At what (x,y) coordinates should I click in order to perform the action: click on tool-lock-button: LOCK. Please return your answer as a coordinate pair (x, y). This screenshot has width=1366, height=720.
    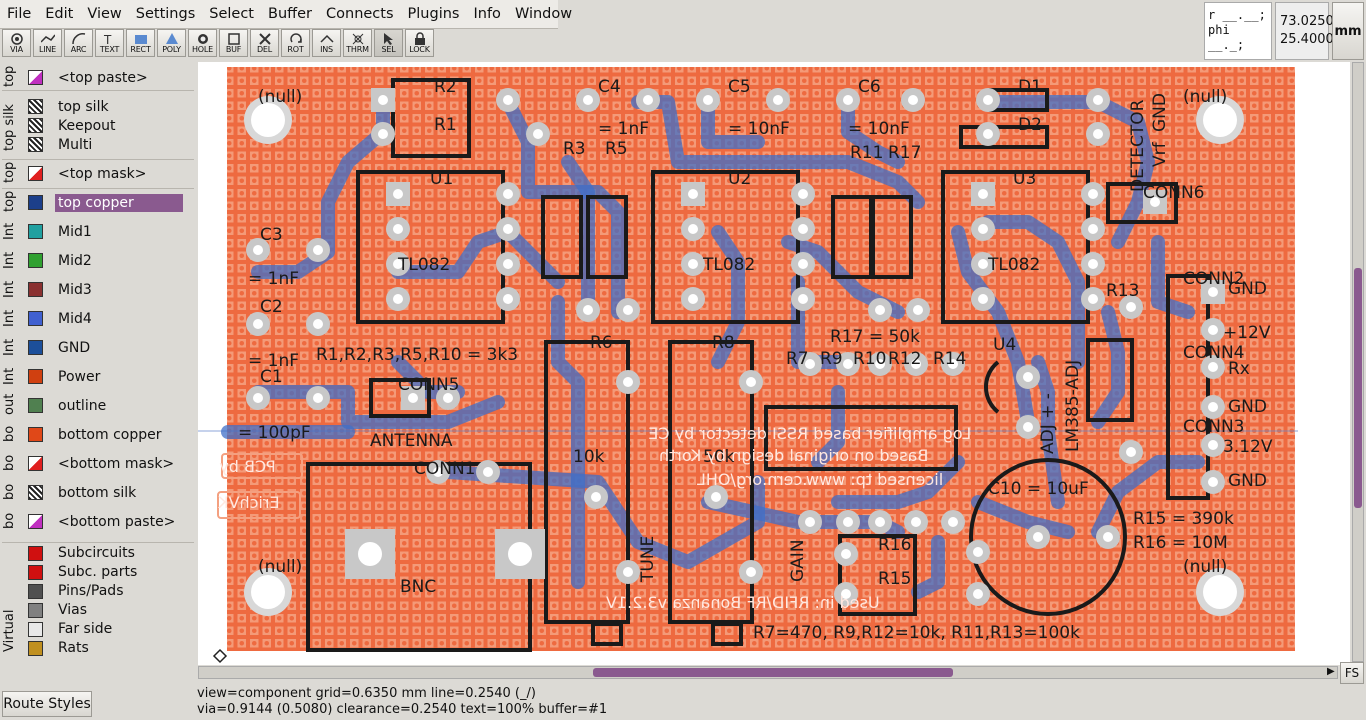
    Looking at the image, I should click on (419, 43).